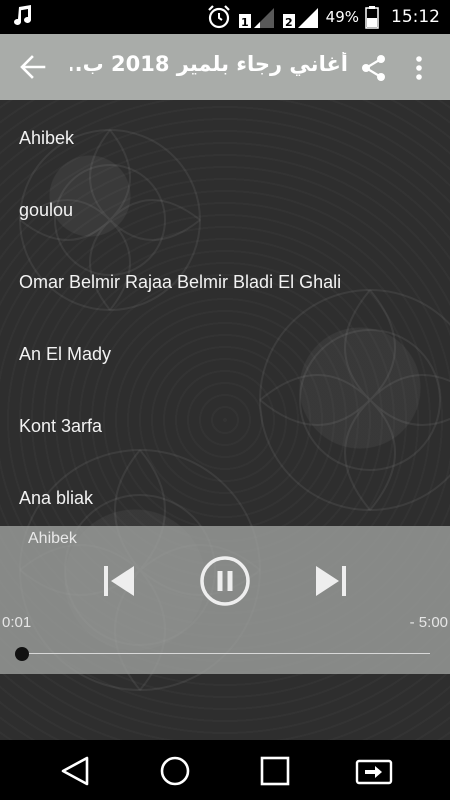 This screenshot has width=450, height=800. What do you see at coordinates (342, 17) in the screenshot?
I see `battery-percent: 49%` at bounding box center [342, 17].